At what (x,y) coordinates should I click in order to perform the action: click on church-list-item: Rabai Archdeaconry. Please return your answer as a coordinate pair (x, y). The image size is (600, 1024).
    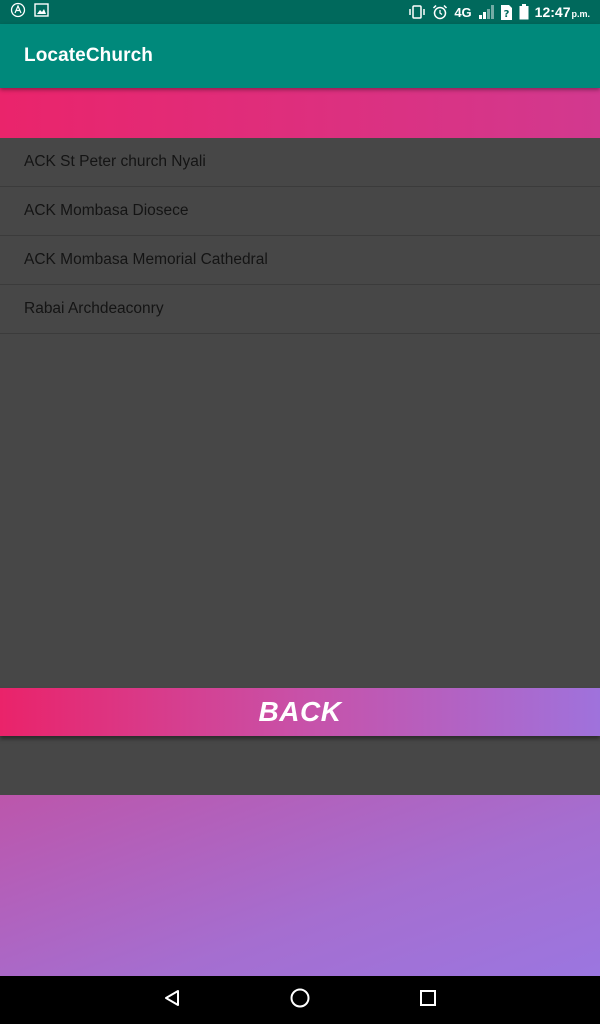
    Looking at the image, I should click on (300, 309).